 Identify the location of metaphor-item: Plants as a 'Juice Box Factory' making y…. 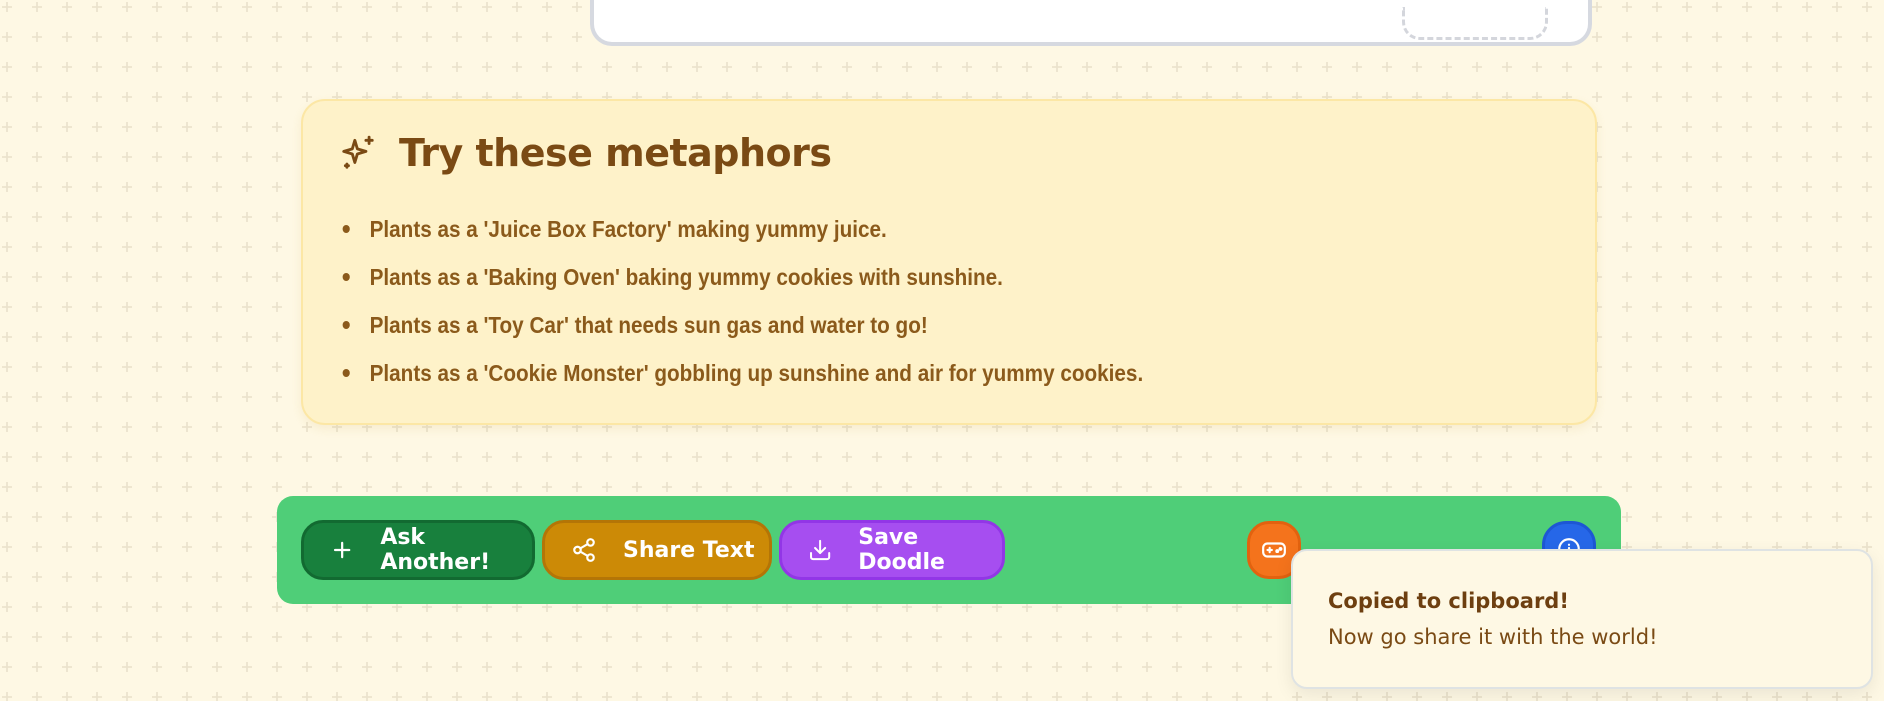
(741, 229).